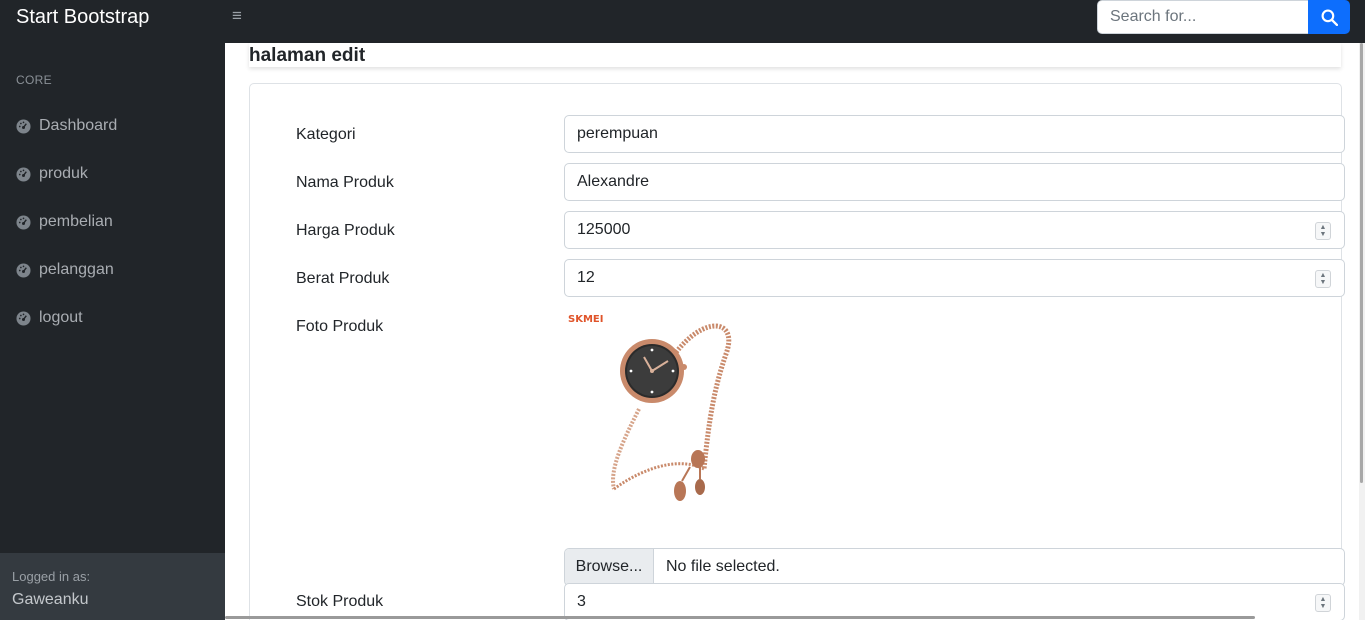  Describe the element at coordinates (954, 567) in the screenshot. I see `file-input: Browse... No file selected.` at that location.